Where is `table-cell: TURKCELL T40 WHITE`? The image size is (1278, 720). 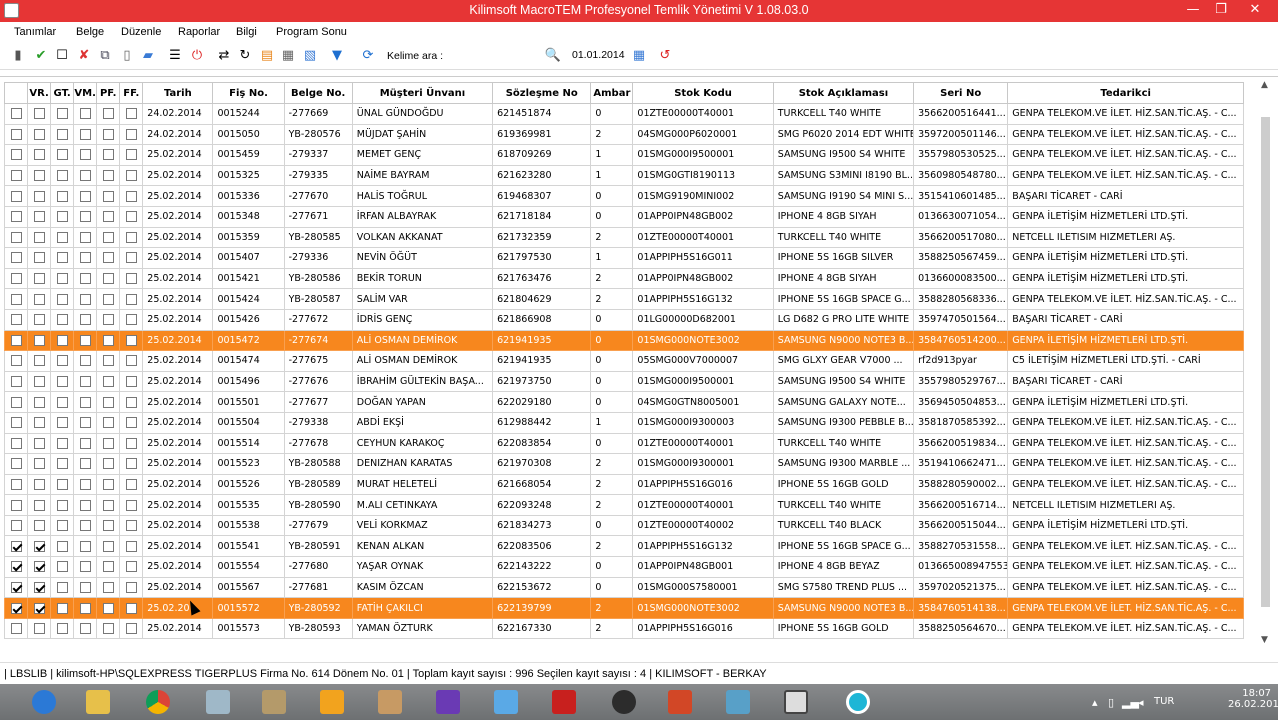 table-cell: TURKCELL T40 WHITE is located at coordinates (843, 505).